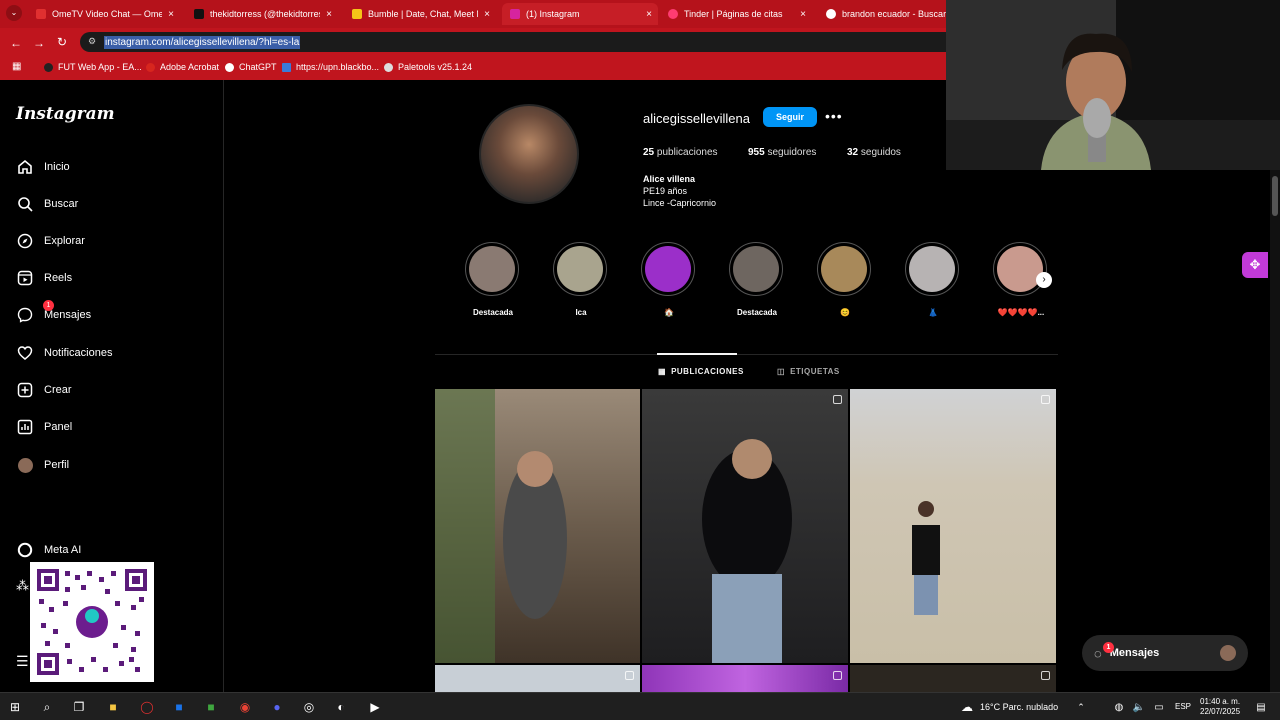 The width and height of the screenshot is (1280, 720). Describe the element at coordinates (834, 116) in the screenshot. I see `more-options-button: •••` at that location.